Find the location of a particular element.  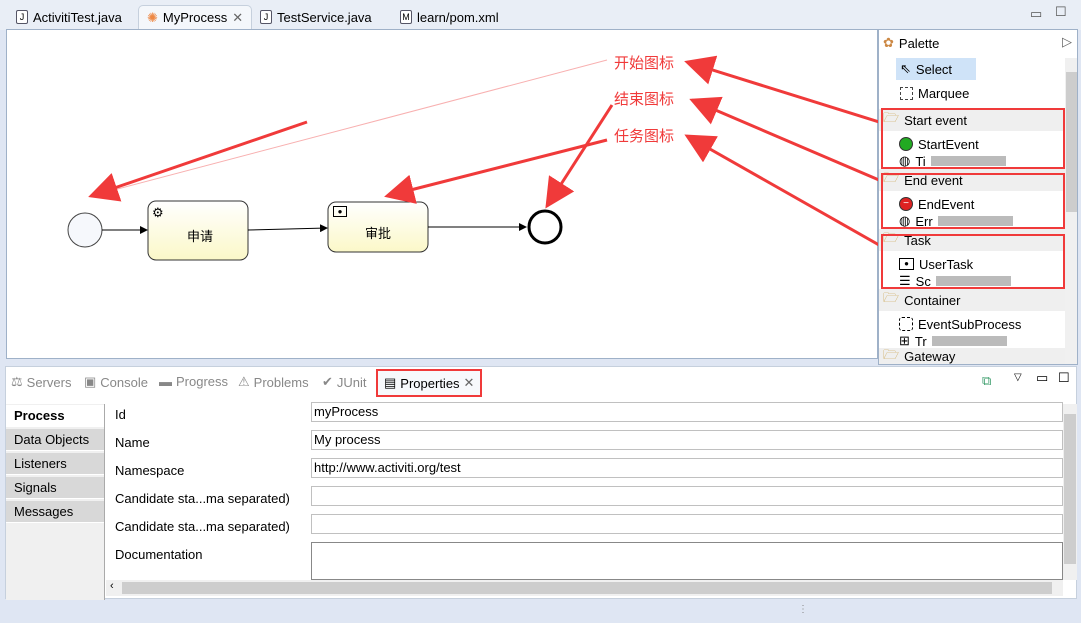

palette-scrollbar is located at coordinates (1071, 211).